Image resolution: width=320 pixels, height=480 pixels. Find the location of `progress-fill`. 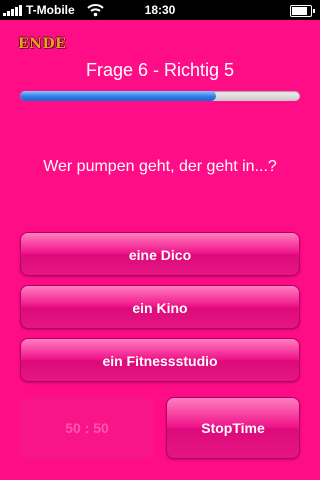

progress-fill is located at coordinates (118, 96).